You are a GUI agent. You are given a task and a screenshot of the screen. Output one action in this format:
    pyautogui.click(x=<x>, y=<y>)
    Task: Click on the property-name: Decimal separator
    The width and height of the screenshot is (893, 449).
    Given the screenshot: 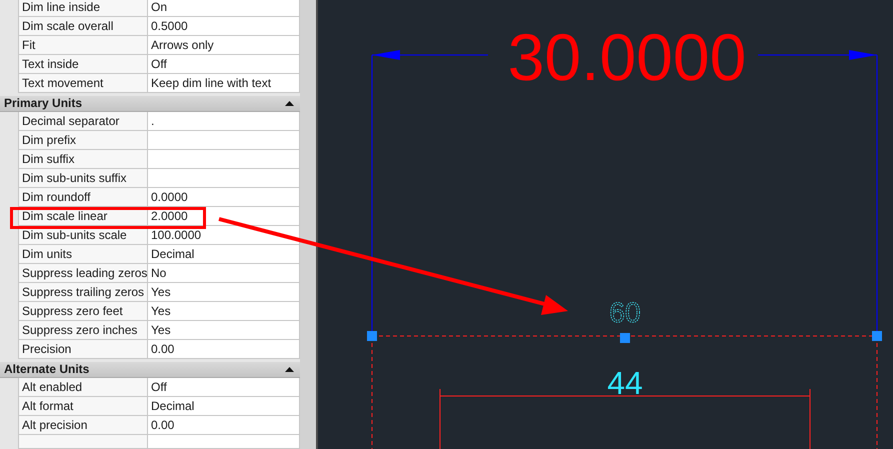 What is the action you would take?
    pyautogui.click(x=83, y=121)
    